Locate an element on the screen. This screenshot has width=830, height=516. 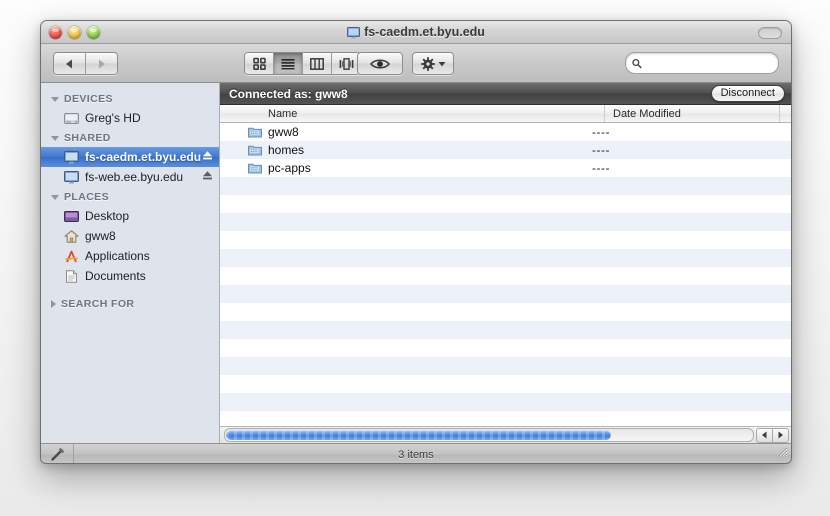
sidebar-item-label: Documents is located at coordinates (115, 276).